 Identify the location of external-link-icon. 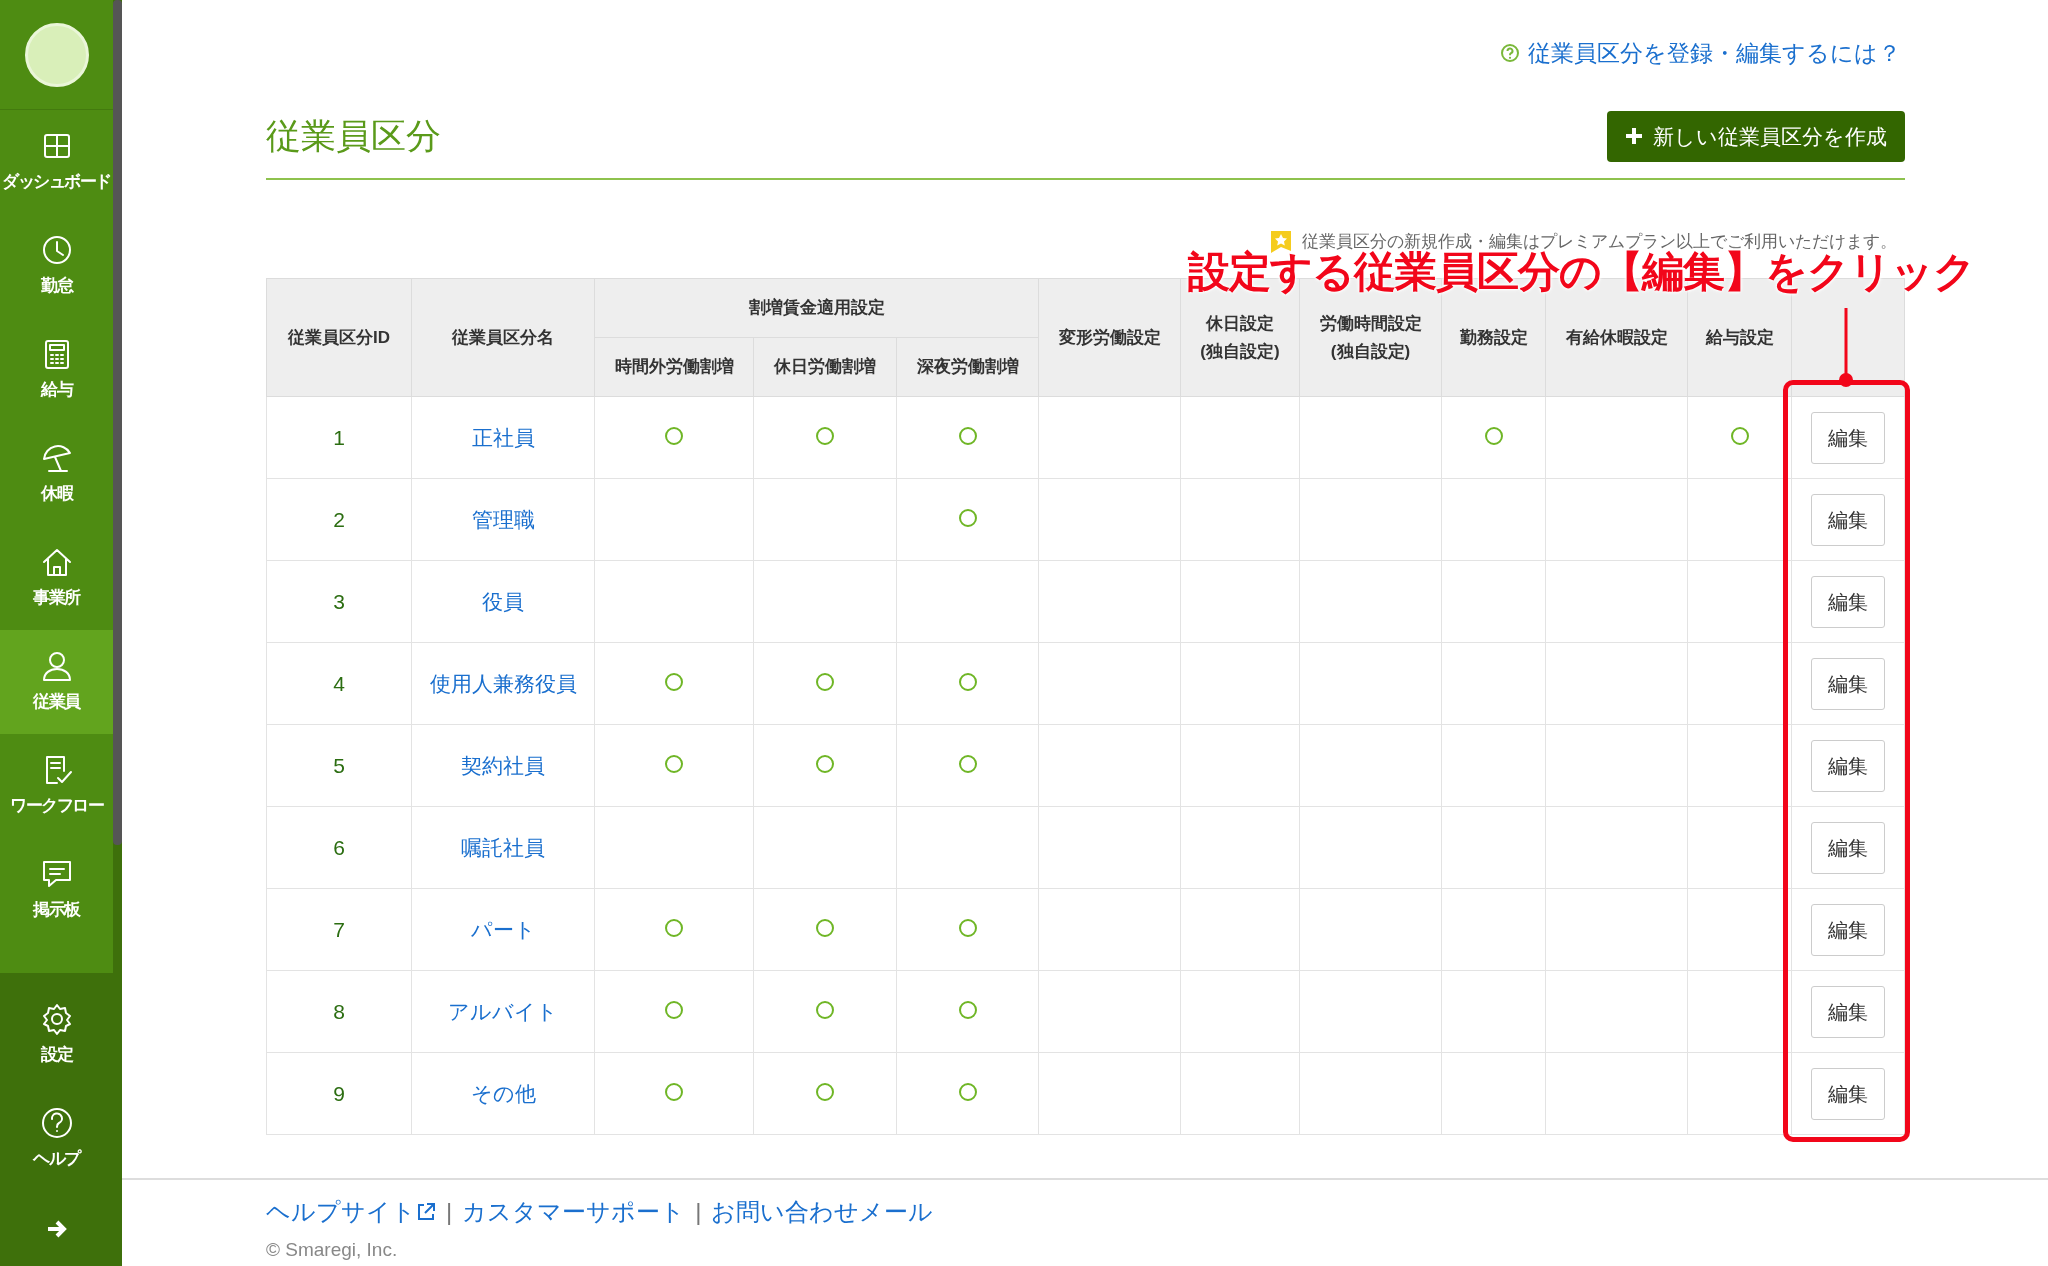
(426, 1212).